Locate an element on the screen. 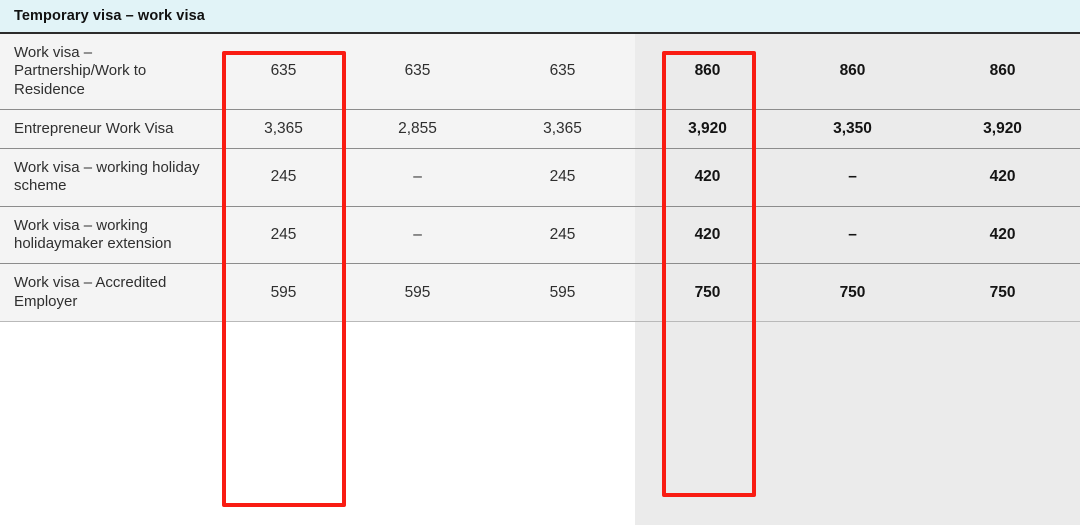 The height and width of the screenshot is (525, 1080). section-header-row: Temporary visa – work visa is located at coordinates (540, 17).